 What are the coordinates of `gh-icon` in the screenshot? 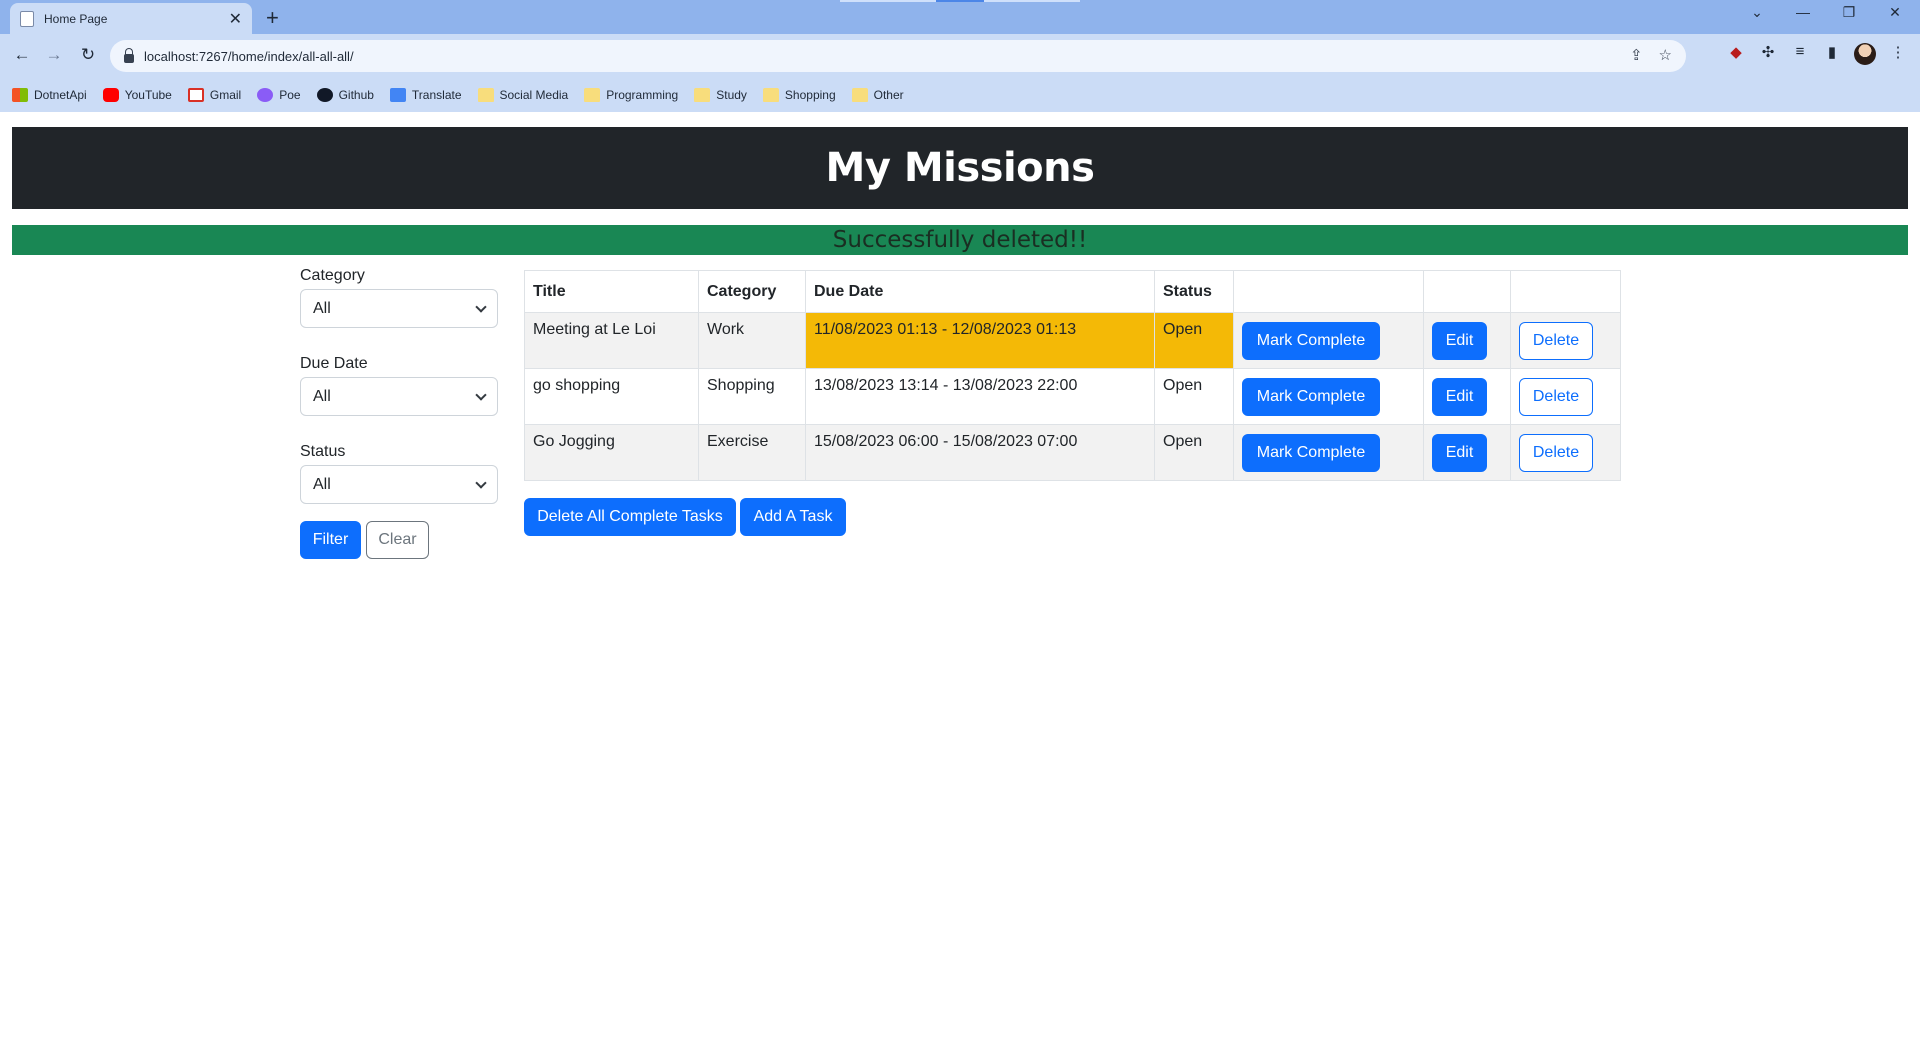 It's located at (324, 95).